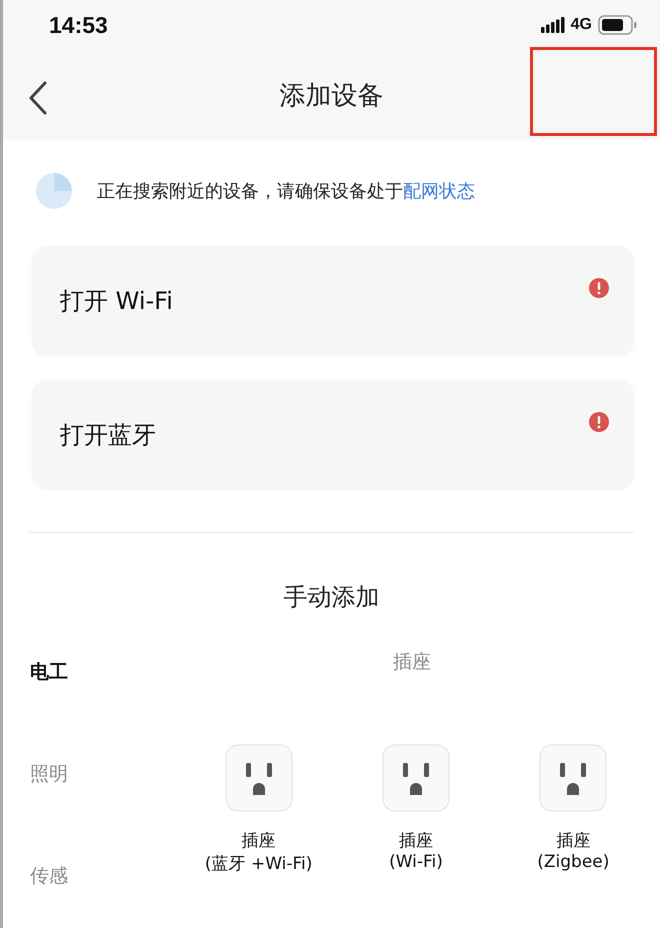 Image resolution: width=660 pixels, height=928 pixels. What do you see at coordinates (108, 435) in the screenshot?
I see `prompt-label: 打开蓝牙` at bounding box center [108, 435].